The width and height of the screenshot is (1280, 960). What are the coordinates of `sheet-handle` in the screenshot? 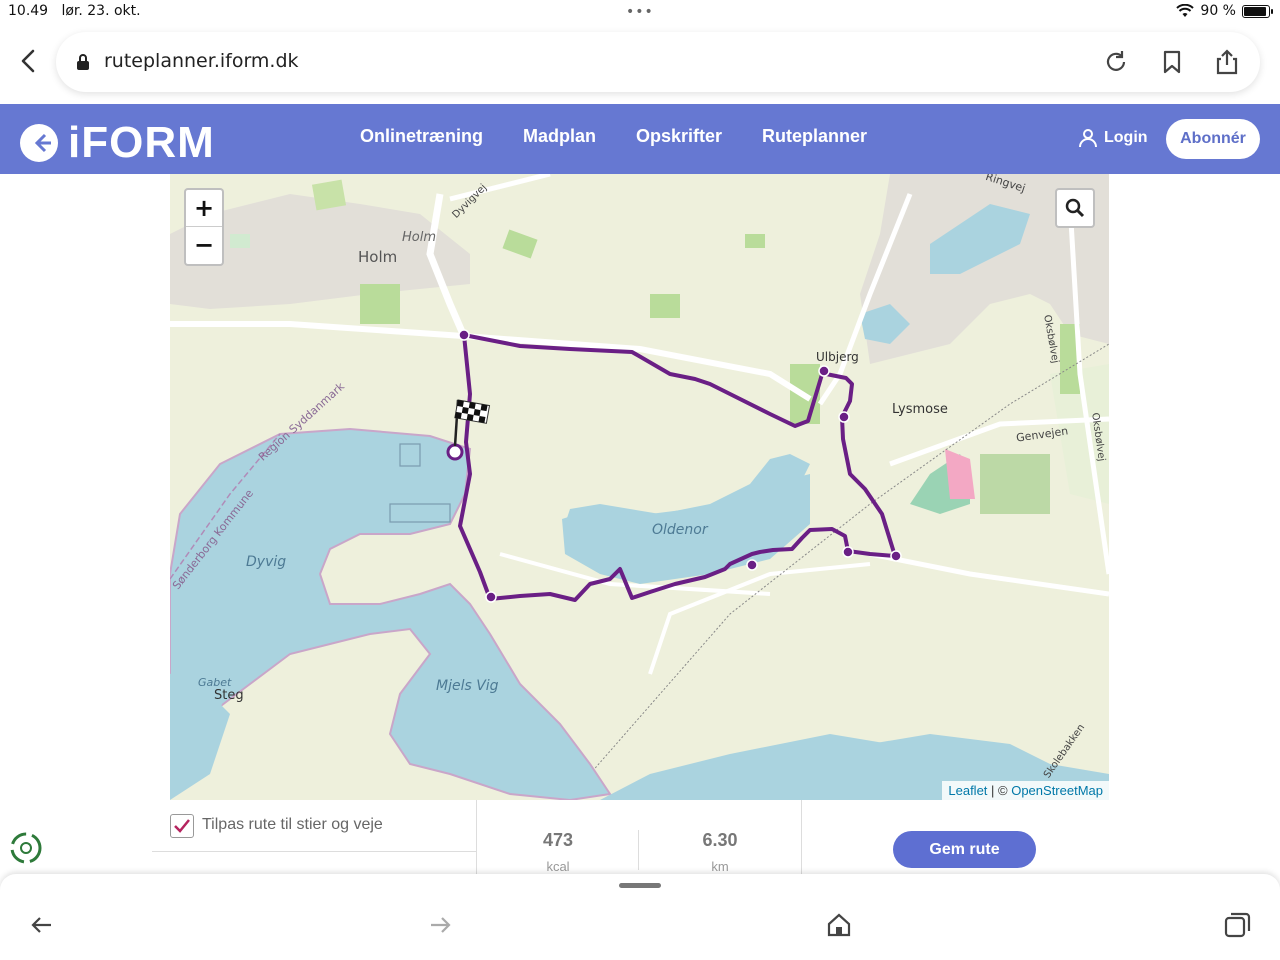 It's located at (640, 885).